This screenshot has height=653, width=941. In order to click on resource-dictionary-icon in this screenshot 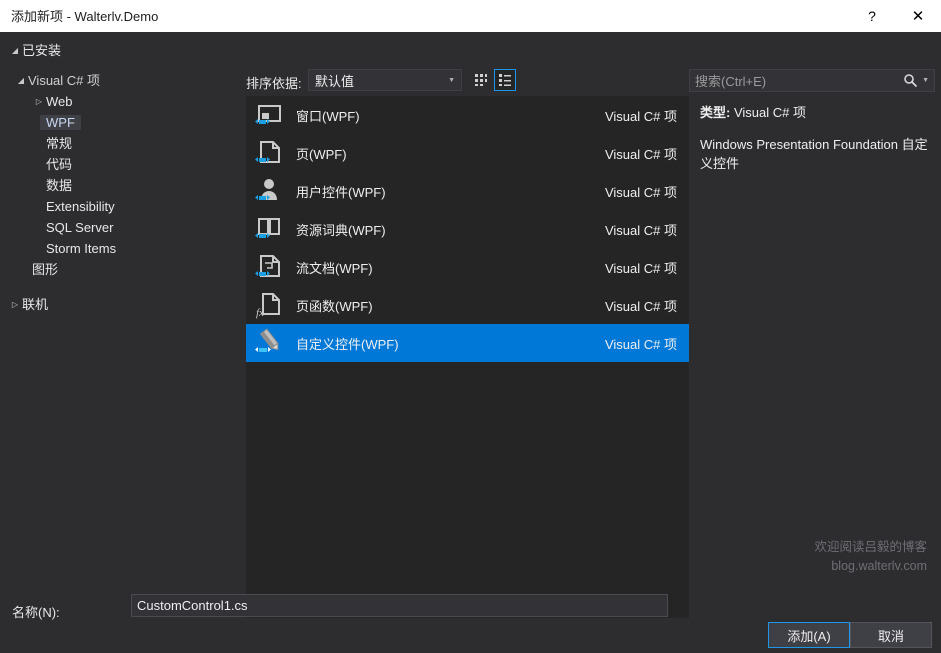, I will do `click(270, 229)`.